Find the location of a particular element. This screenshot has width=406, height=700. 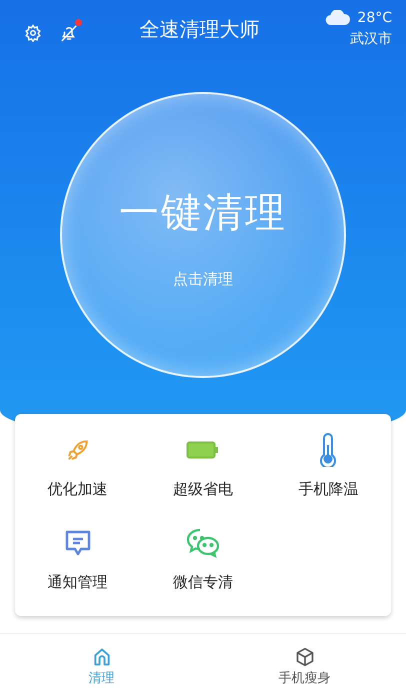

app-title: 全速清理大师 is located at coordinates (199, 29).